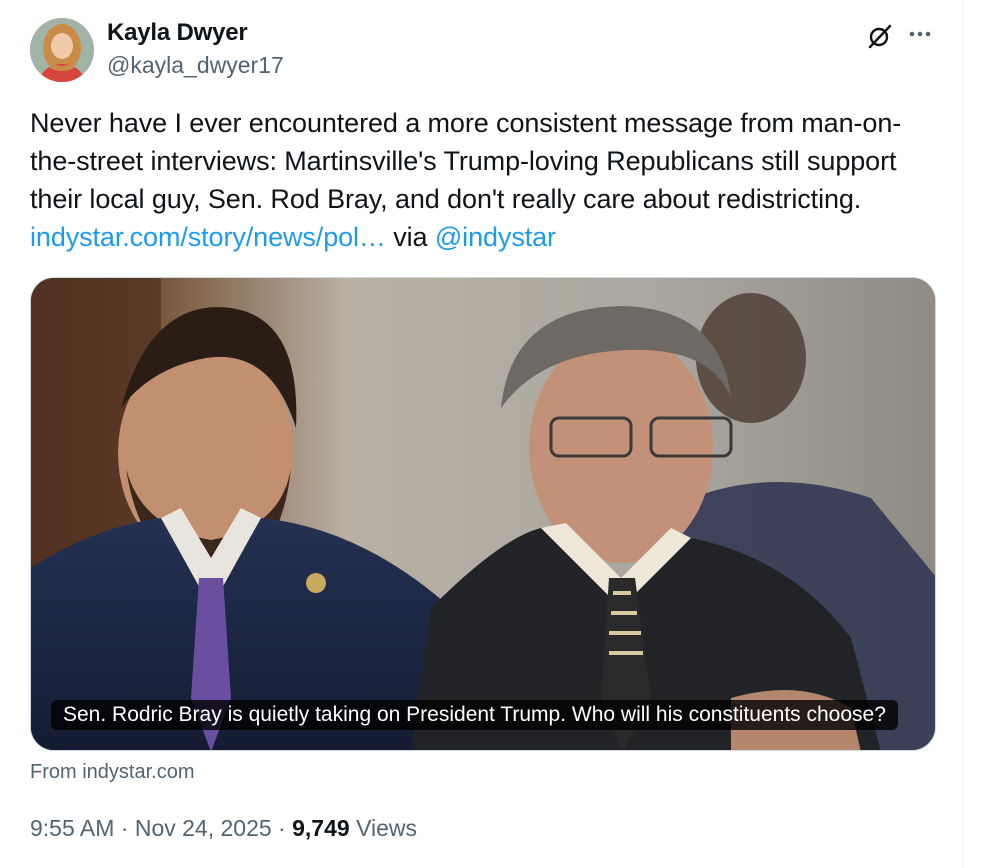 This screenshot has width=992, height=868. What do you see at coordinates (920, 36) in the screenshot?
I see `more-icon` at bounding box center [920, 36].